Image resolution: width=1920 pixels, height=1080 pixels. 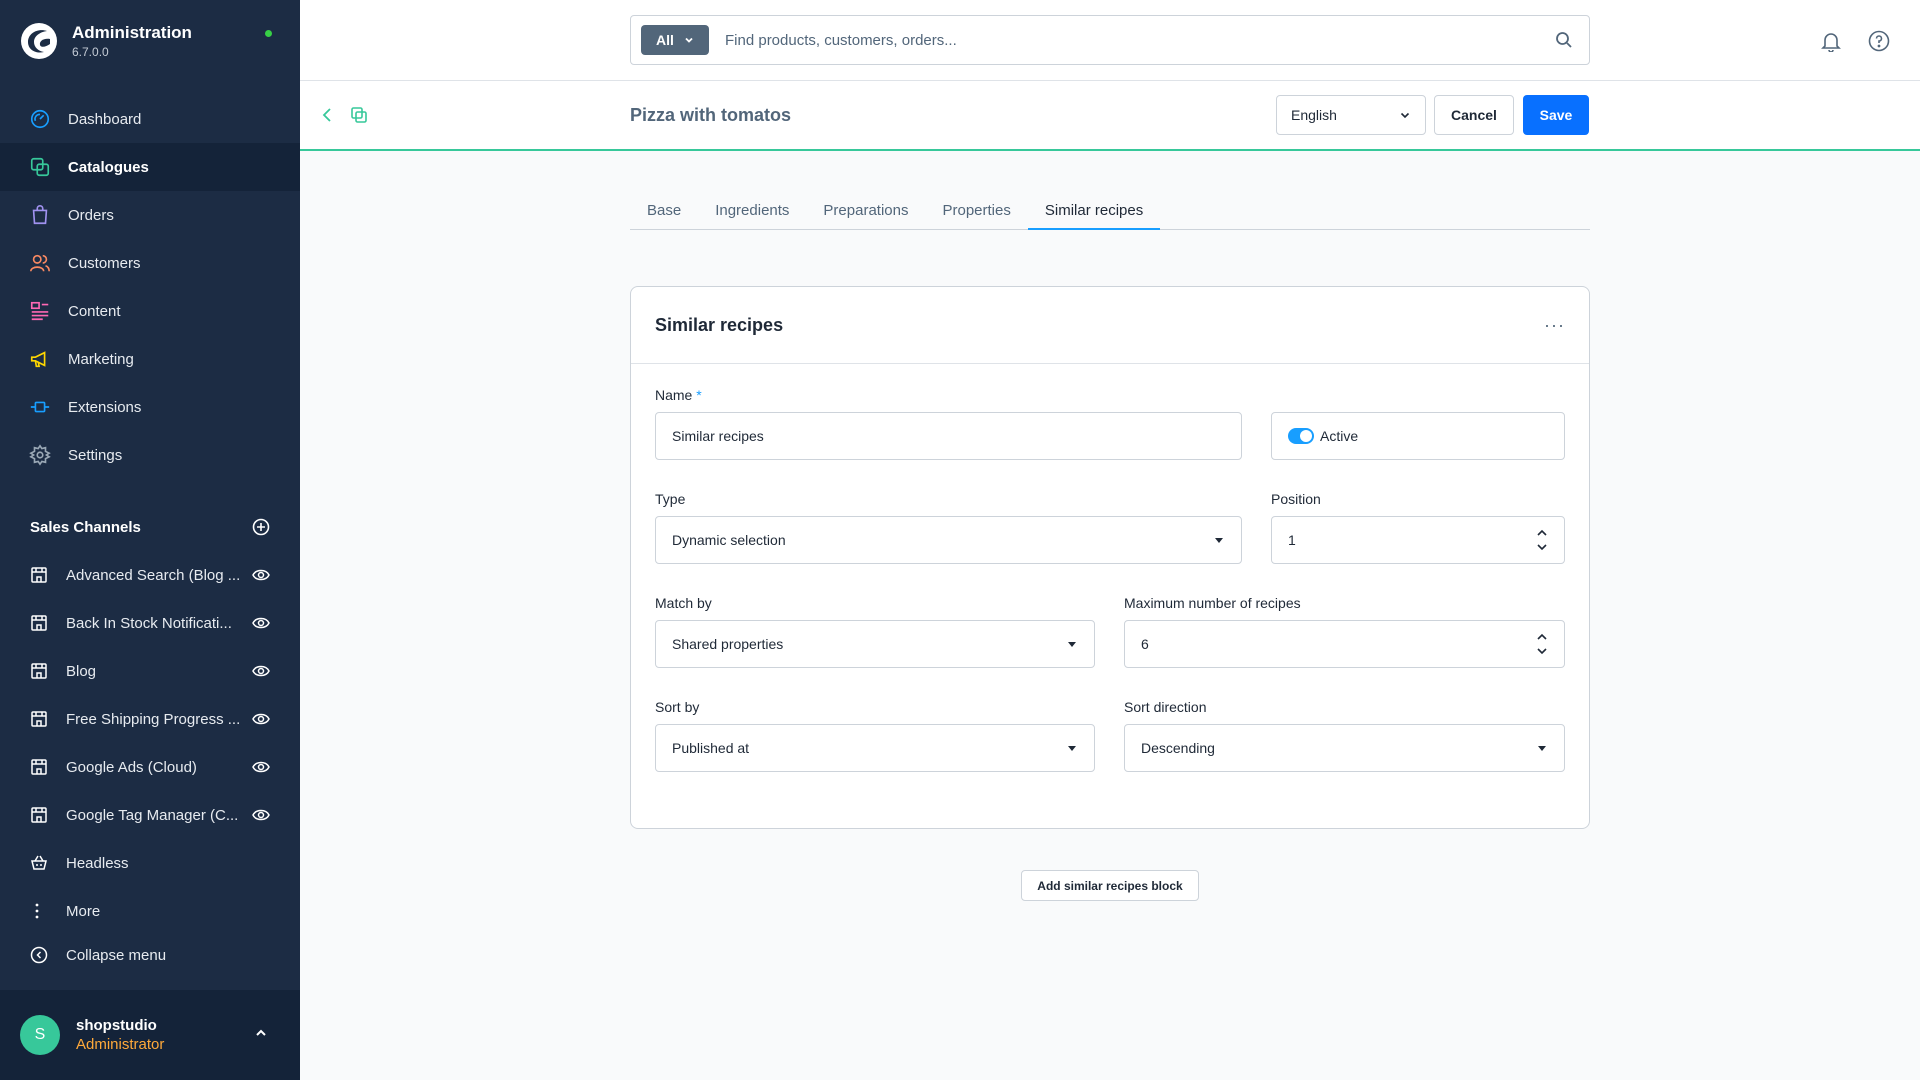 What do you see at coordinates (711, 748) in the screenshot?
I see `sort-by-value: Published at` at bounding box center [711, 748].